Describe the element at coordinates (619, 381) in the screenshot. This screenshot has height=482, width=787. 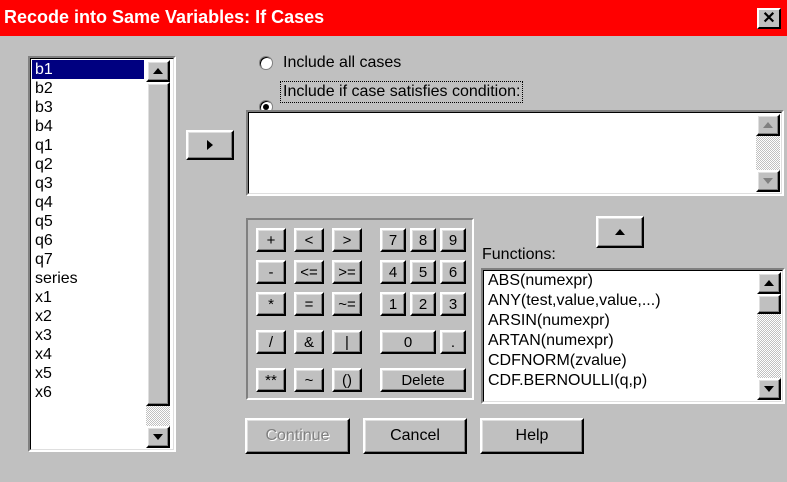
I see `function-item: CDF.BERNOULLI(q,p)` at that location.